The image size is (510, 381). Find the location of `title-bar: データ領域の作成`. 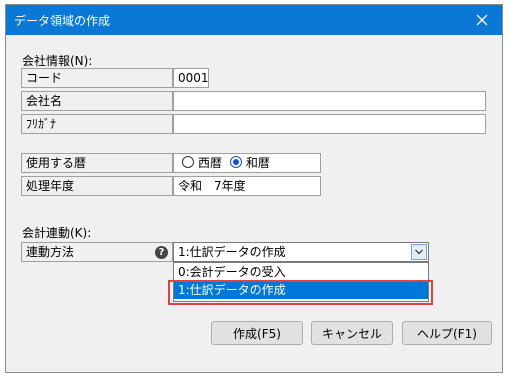

title-bar: データ領域の作成 is located at coordinates (254, 20).